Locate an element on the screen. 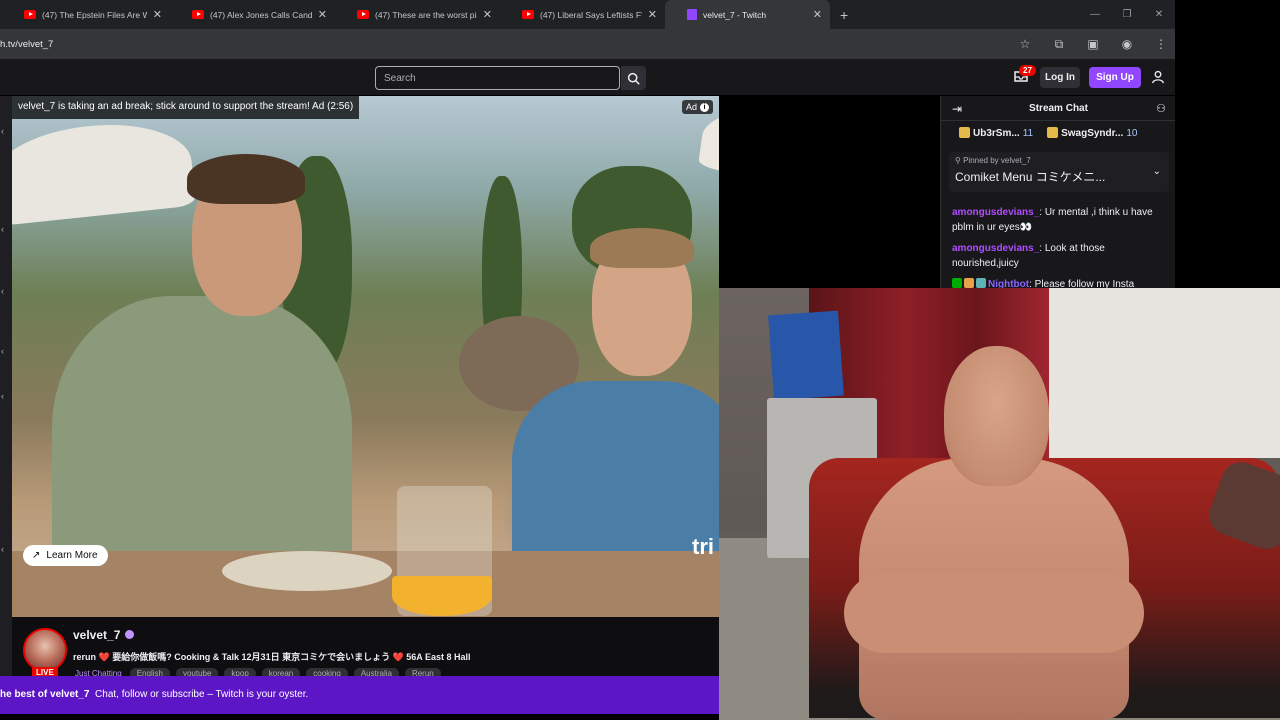 Image resolution: width=1280 pixels, height=720 pixels. desktop-background is located at coordinates (1227, 47).